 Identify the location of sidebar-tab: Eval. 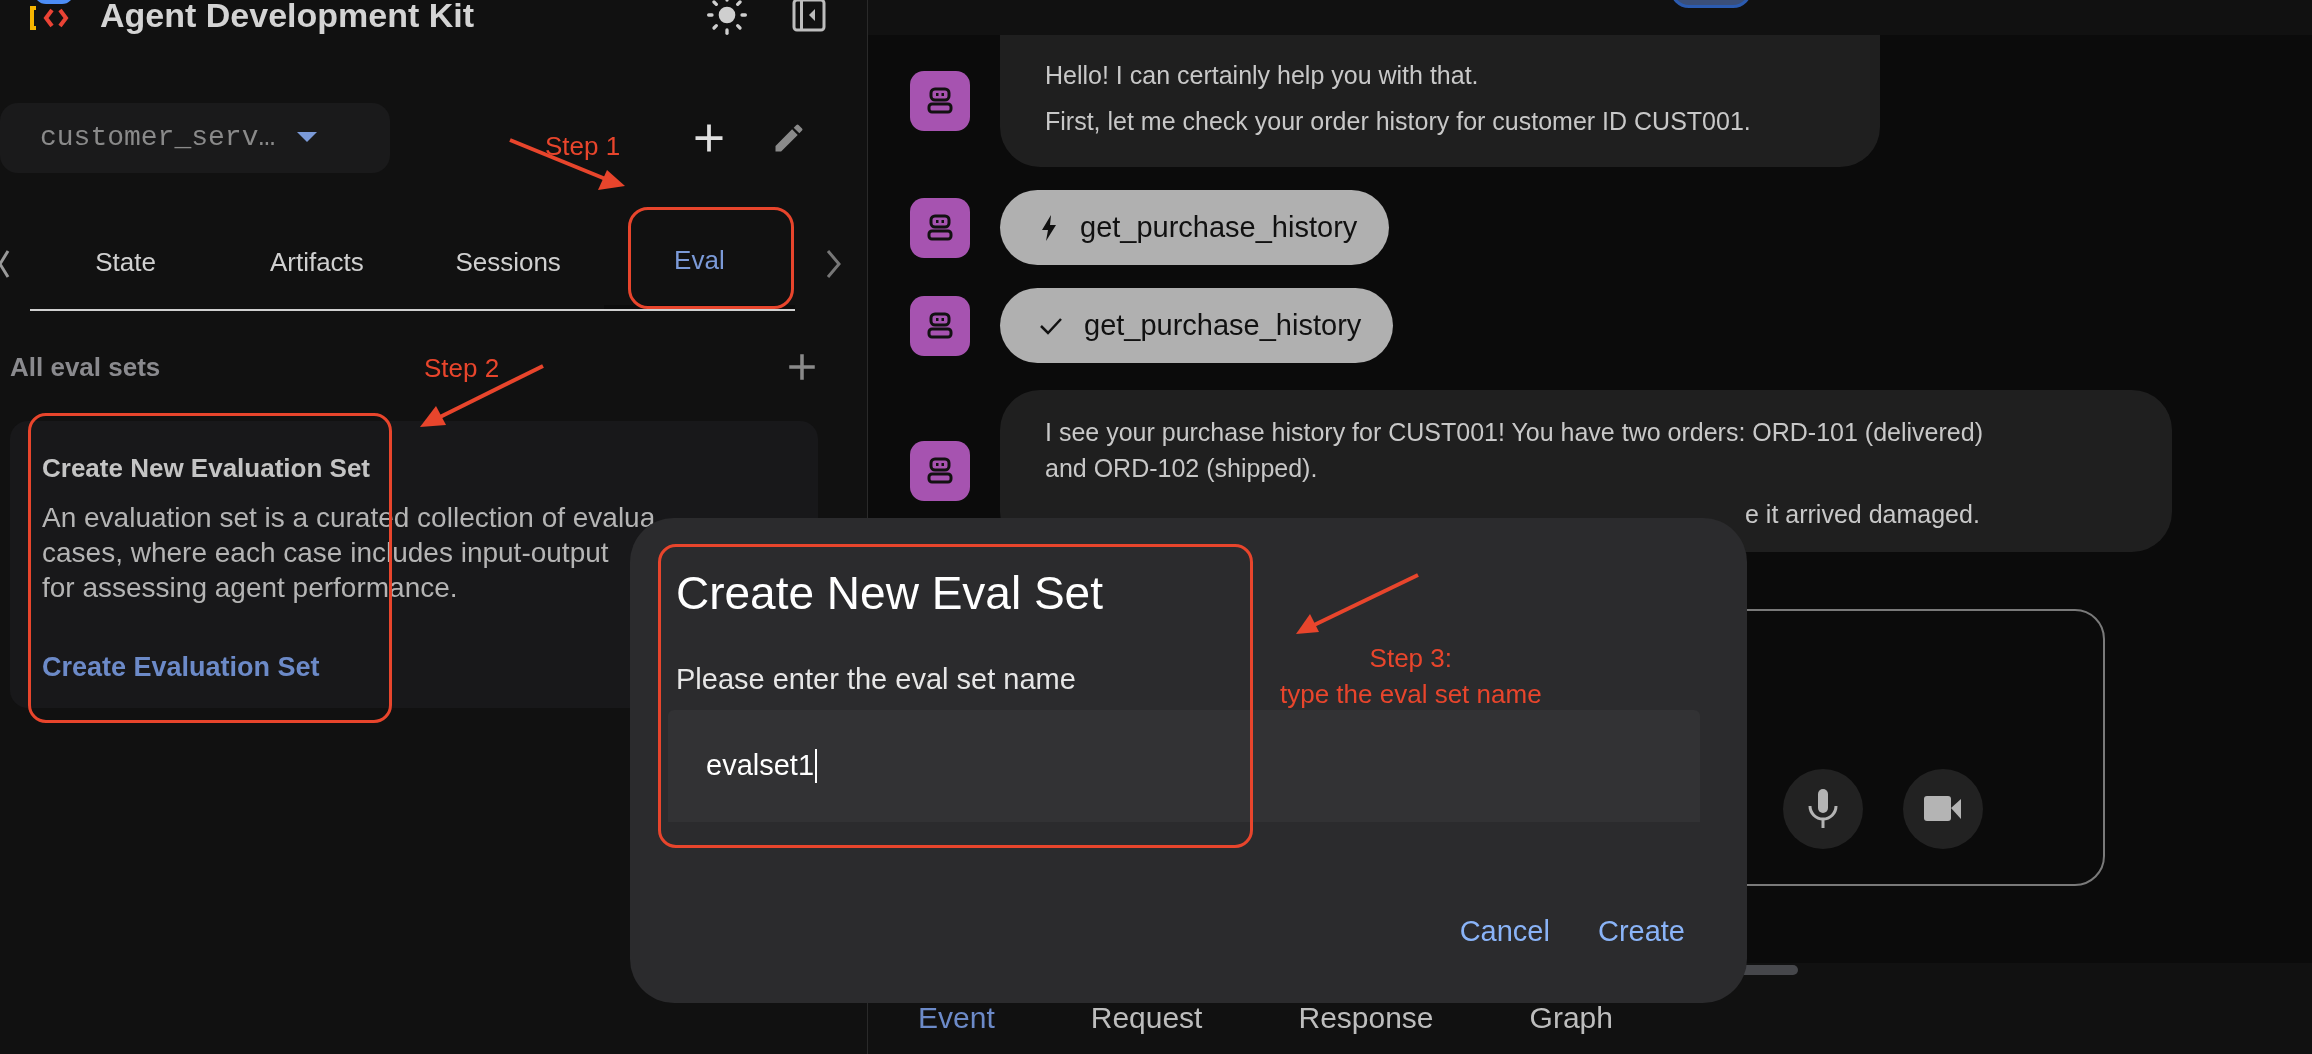
(699, 262).